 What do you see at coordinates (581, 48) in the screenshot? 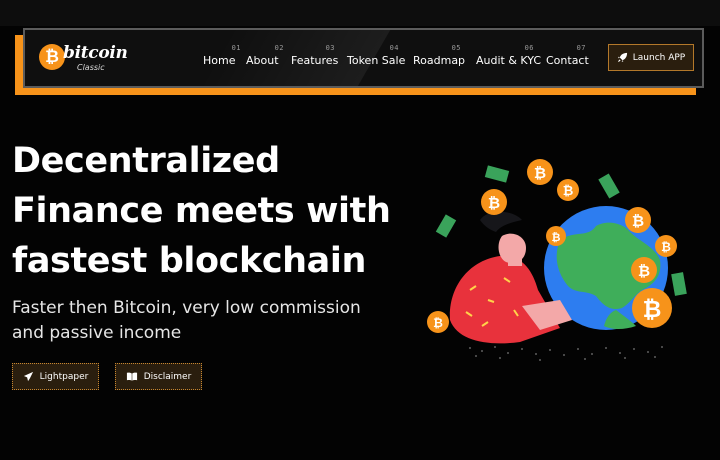
I see `nav-item-number: 07` at bounding box center [581, 48].